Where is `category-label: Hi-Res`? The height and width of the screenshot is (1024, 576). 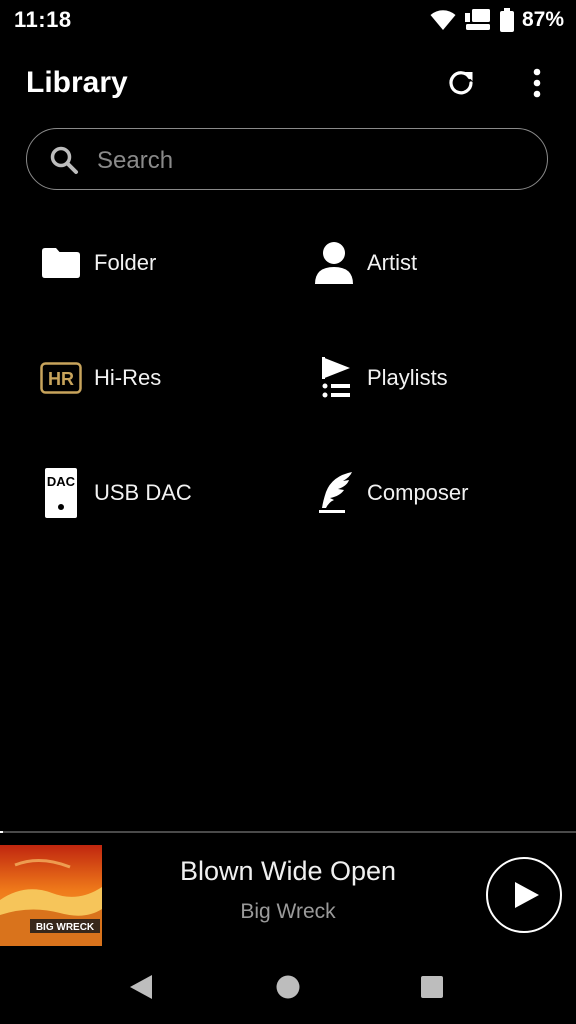 category-label: Hi-Res is located at coordinates (128, 377).